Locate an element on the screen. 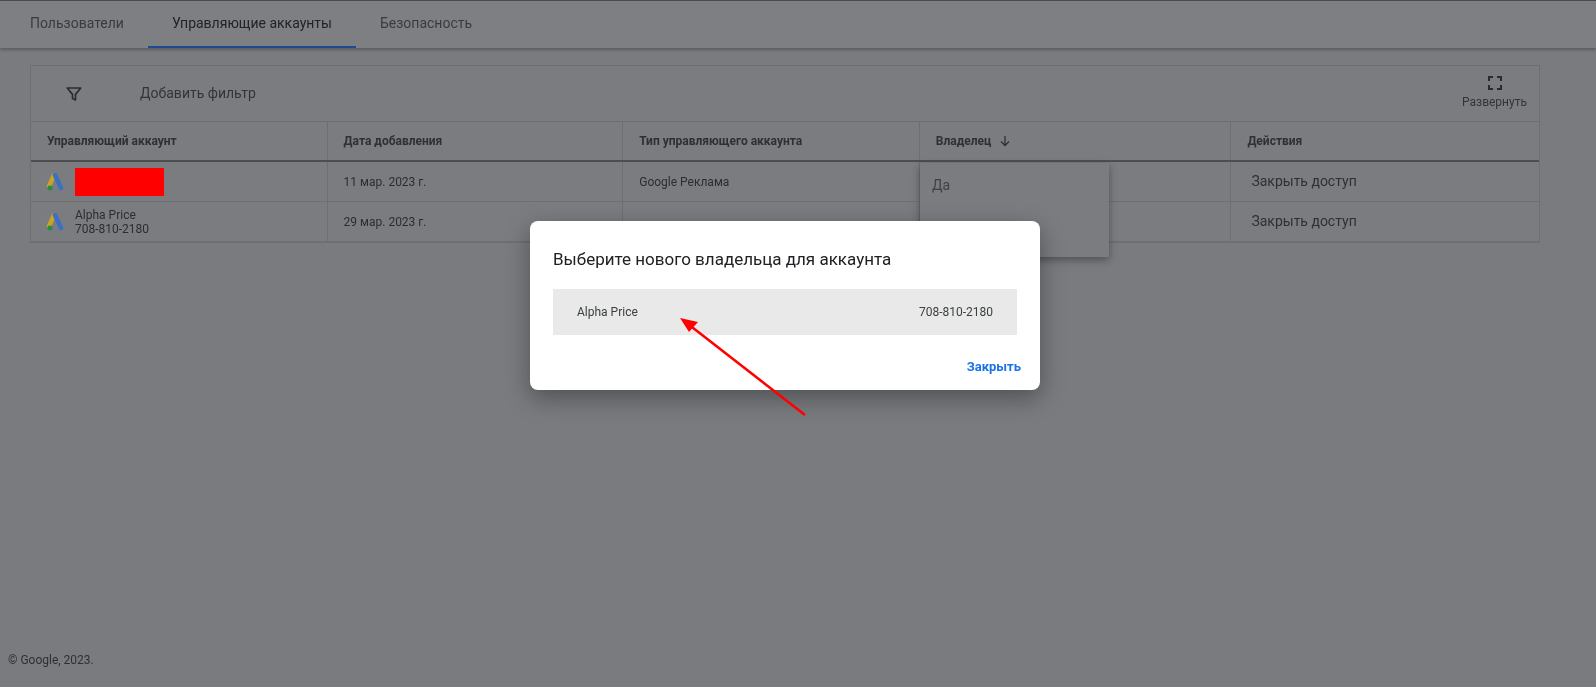  table-cell-text: 29 мар. 2023 г. is located at coordinates (385, 222).